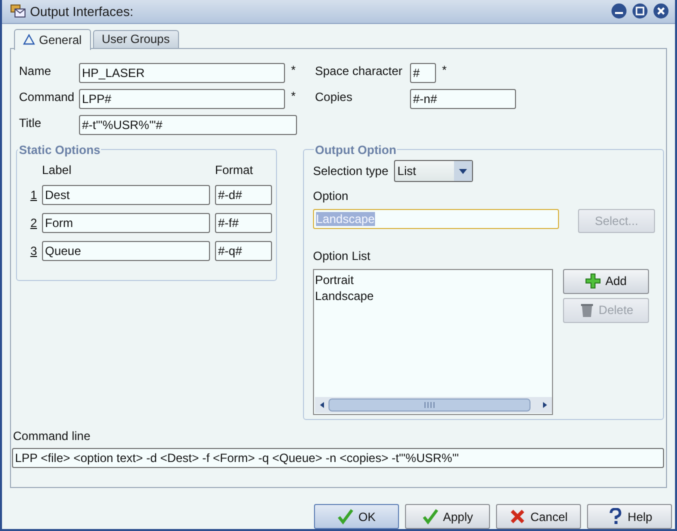 This screenshot has height=531, width=677. Describe the element at coordinates (356, 516) in the screenshot. I see `dialog-button: OK` at that location.